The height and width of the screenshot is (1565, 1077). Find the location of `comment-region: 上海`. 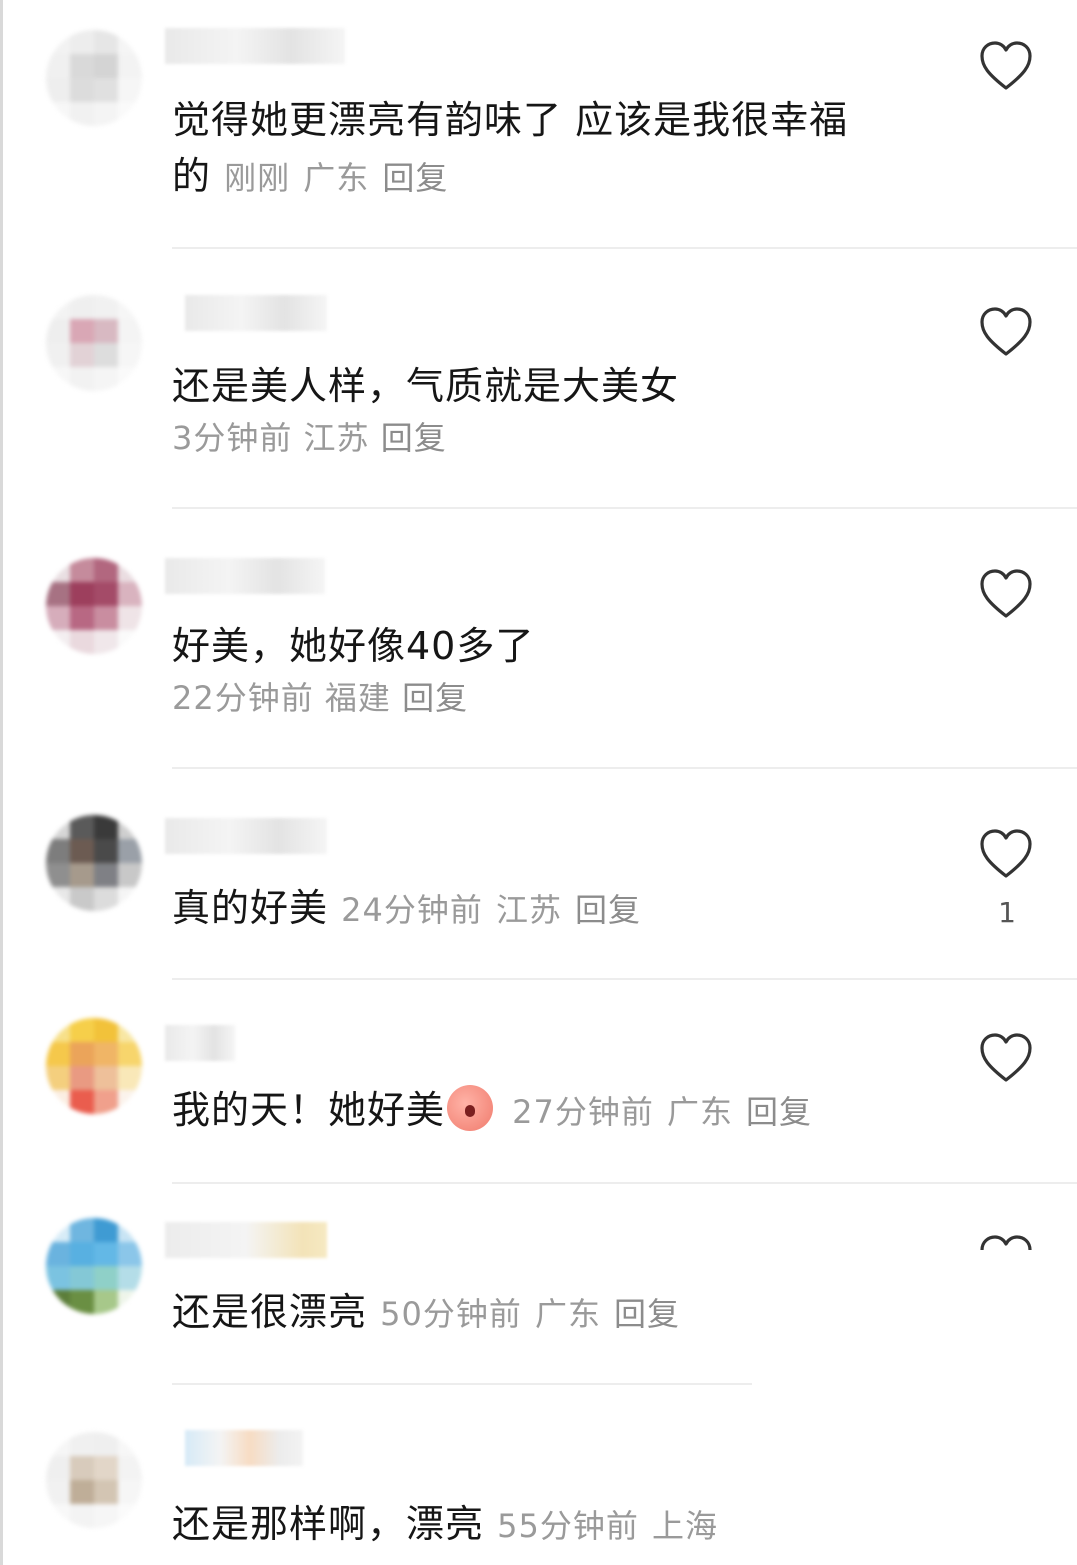

comment-region: 上海 is located at coordinates (684, 1526).